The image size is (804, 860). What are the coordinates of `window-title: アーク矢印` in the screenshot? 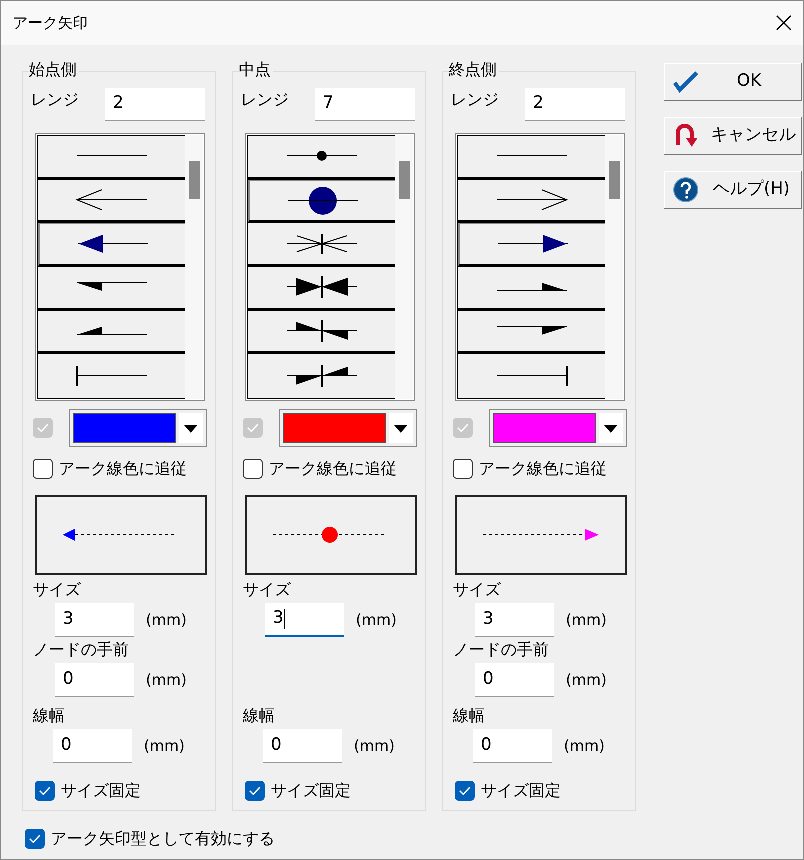 It's located at (50, 23).